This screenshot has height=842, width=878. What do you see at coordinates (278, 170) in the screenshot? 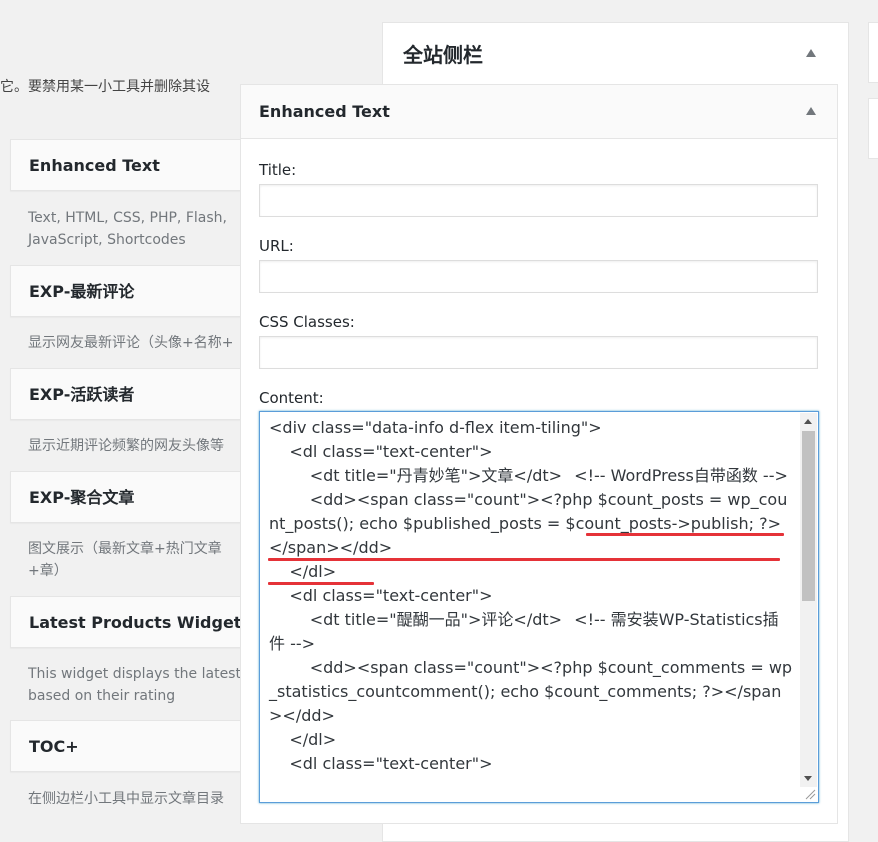
I see `title-label: Title:` at bounding box center [278, 170].